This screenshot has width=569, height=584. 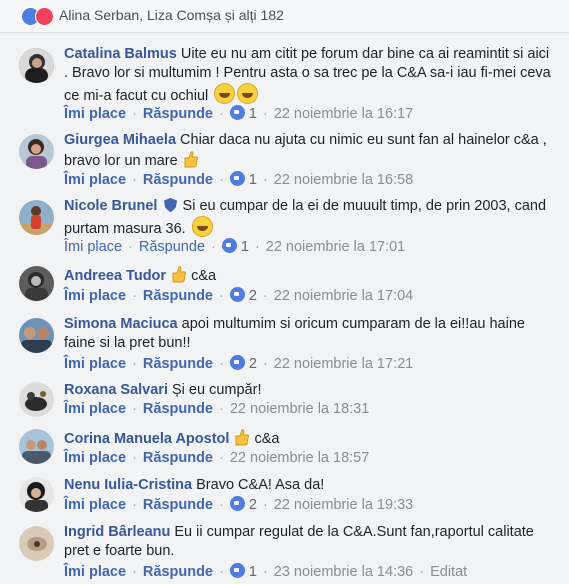 What do you see at coordinates (120, 54) in the screenshot?
I see `author-name: Catalina Balmus` at bounding box center [120, 54].